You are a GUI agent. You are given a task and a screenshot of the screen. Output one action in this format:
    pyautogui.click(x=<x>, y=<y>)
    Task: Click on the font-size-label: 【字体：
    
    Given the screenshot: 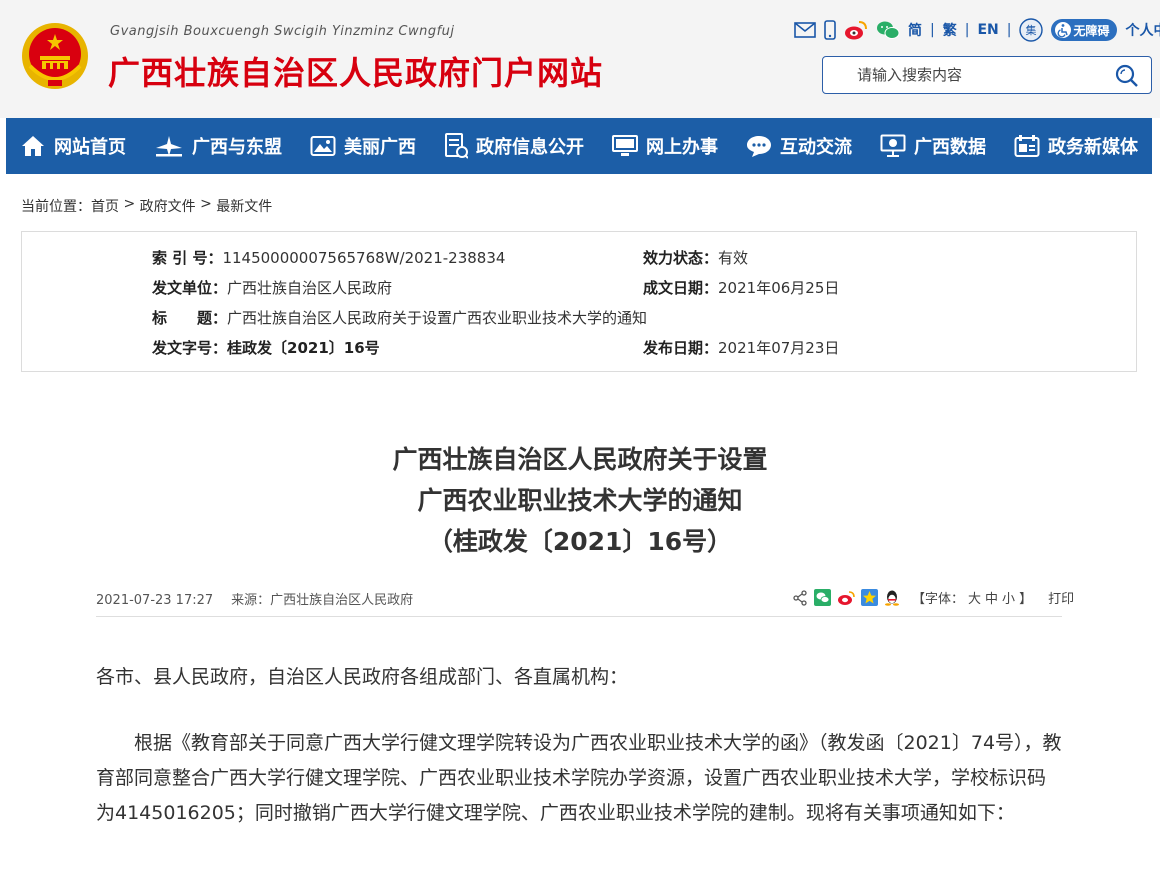 What is the action you would take?
    pyautogui.click(x=938, y=599)
    